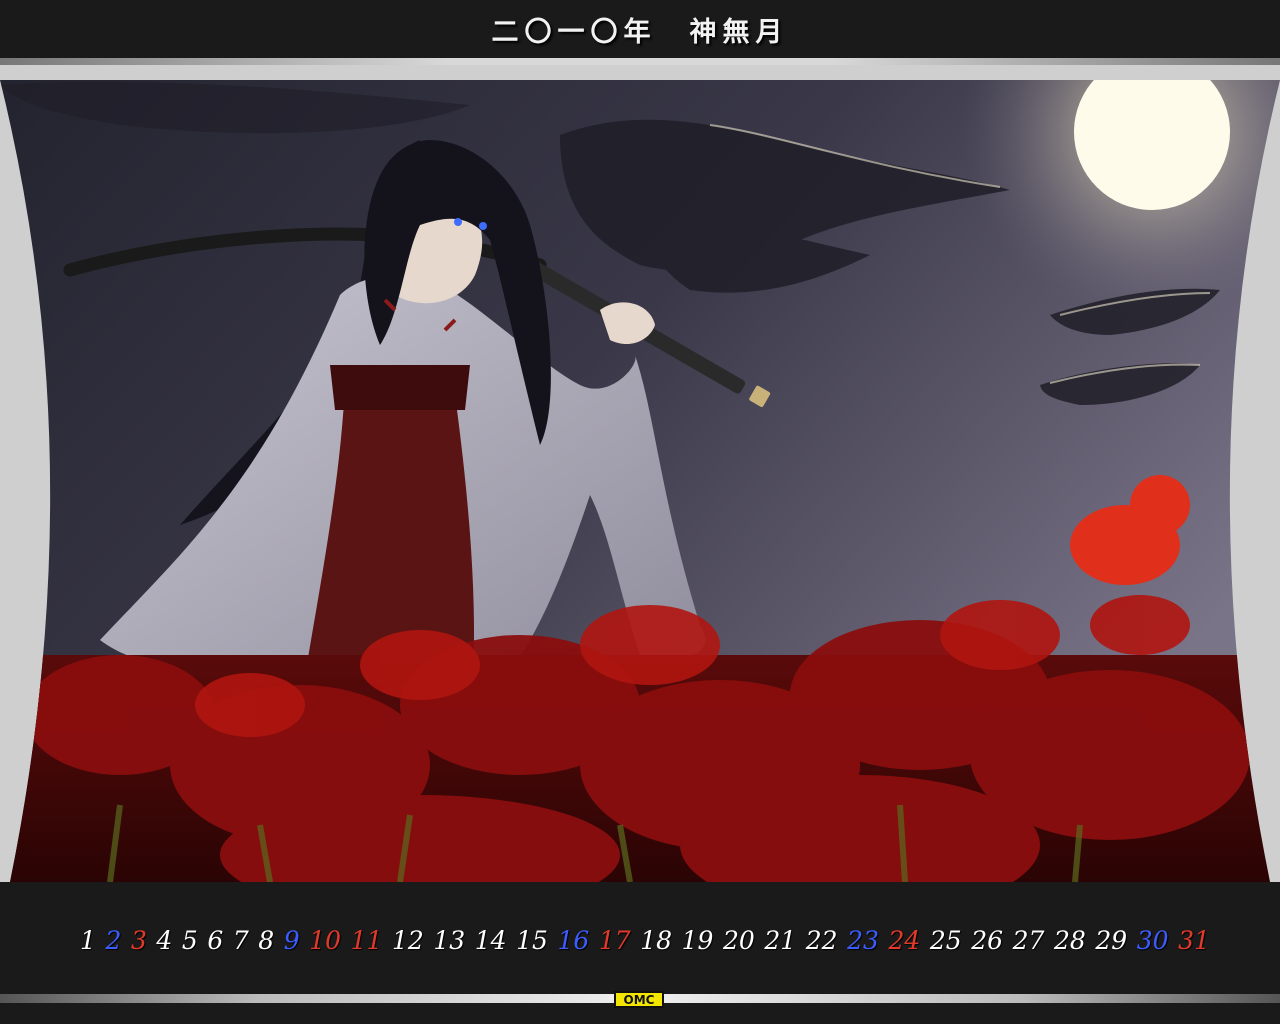 Image resolution: width=1280 pixels, height=1024 pixels. I want to click on calendar-date: 29, so click(1111, 940).